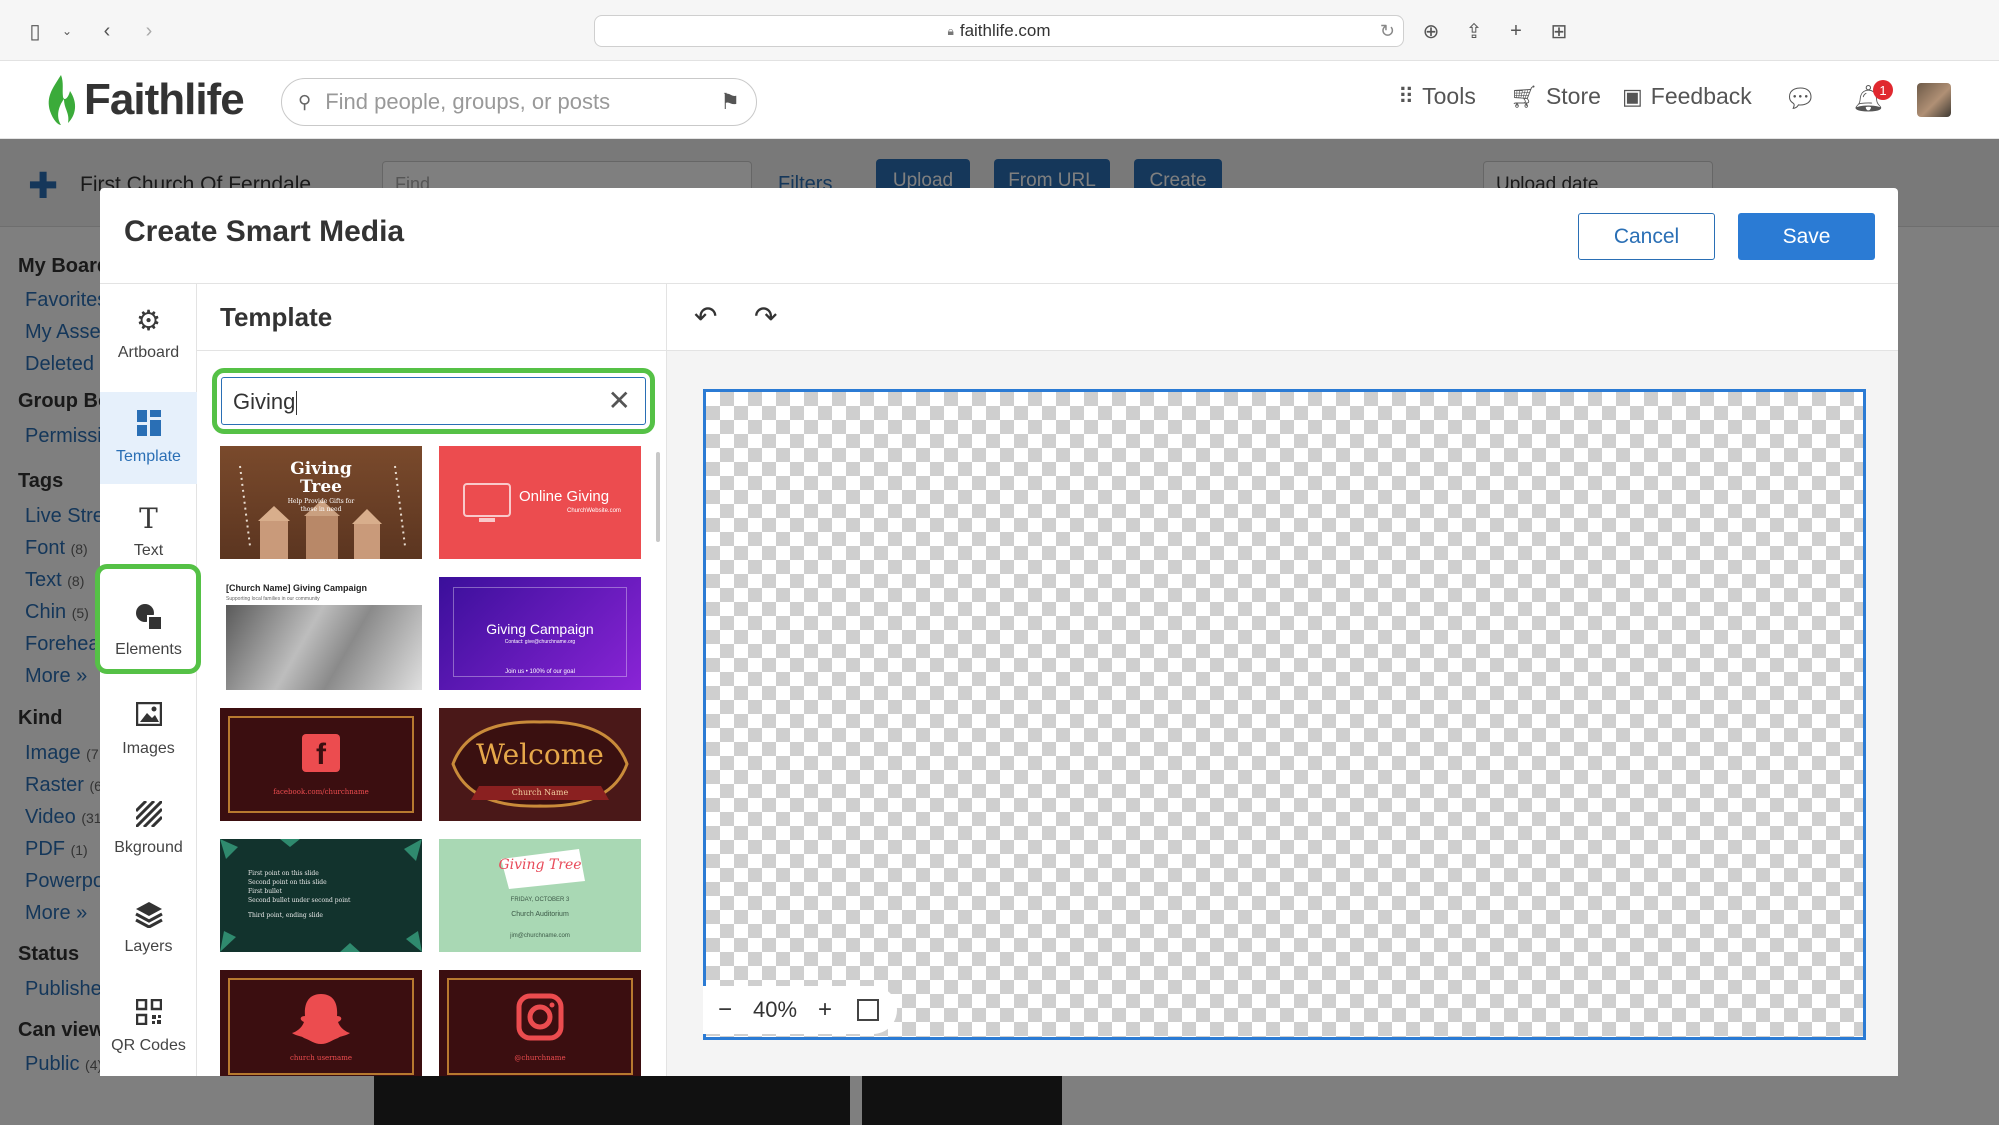  I want to click on header-search: ⚲ Find people, groups, or posts ⚑, so click(519, 102).